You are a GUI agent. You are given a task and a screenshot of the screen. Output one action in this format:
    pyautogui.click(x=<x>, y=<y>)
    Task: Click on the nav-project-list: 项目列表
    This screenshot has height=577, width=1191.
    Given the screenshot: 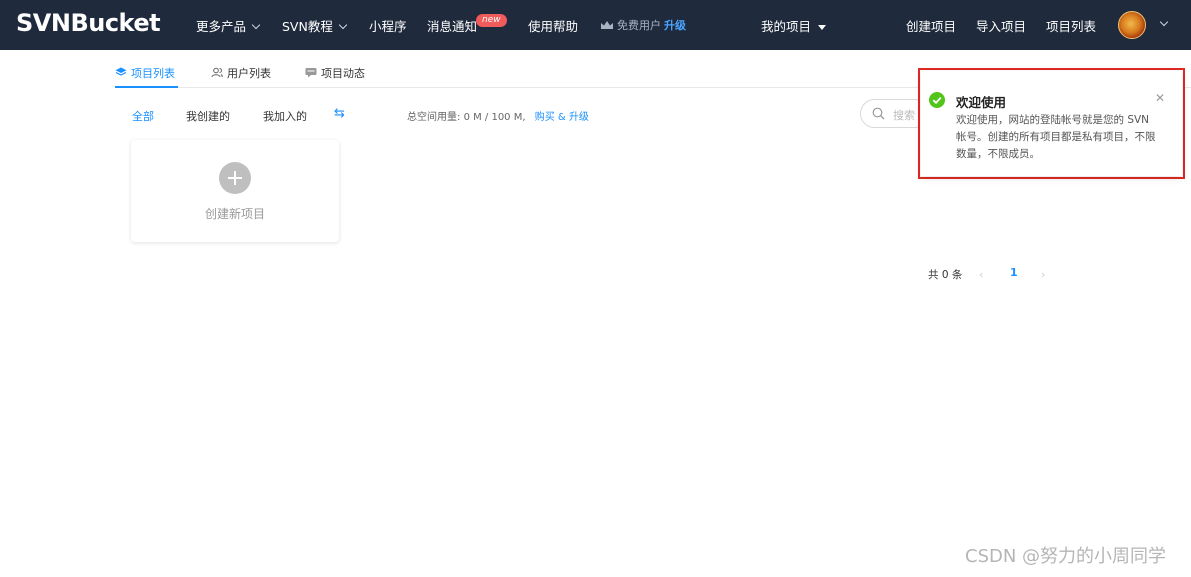 What is the action you would take?
    pyautogui.click(x=1071, y=25)
    